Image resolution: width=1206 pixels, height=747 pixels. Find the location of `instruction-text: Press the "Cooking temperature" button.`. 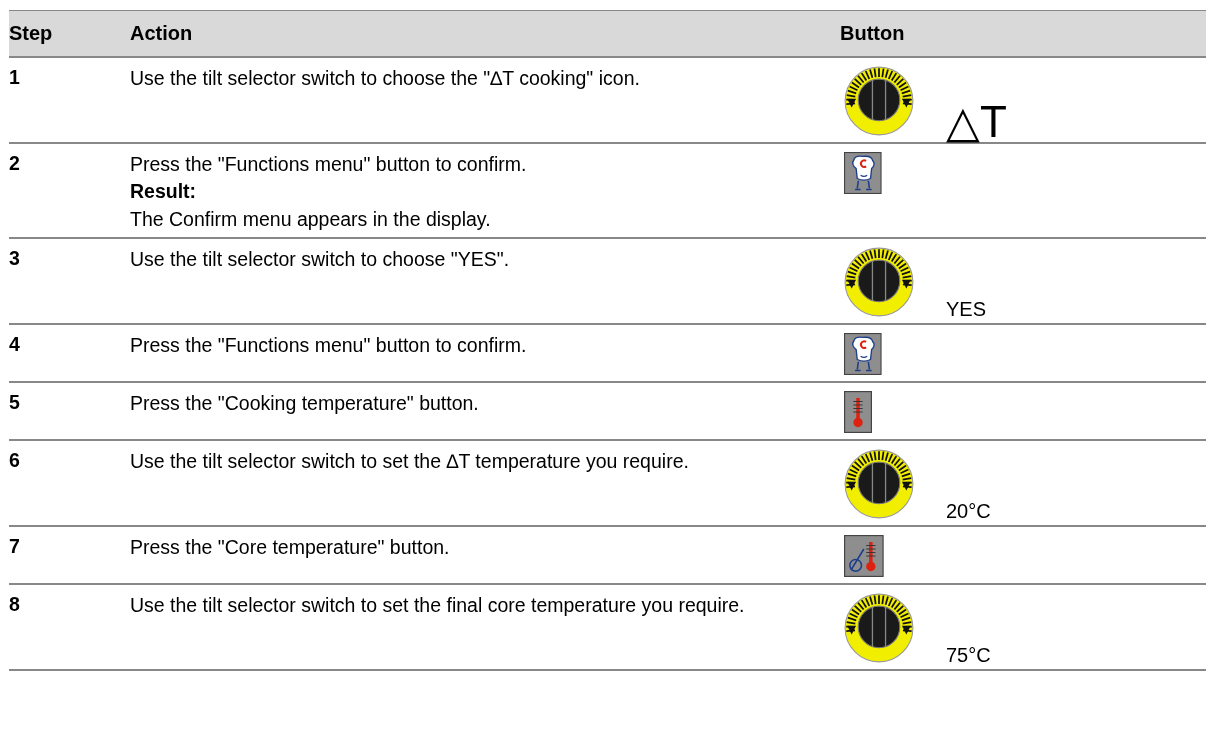

instruction-text: Press the "Cooking temperature" button. is located at coordinates (305, 403).